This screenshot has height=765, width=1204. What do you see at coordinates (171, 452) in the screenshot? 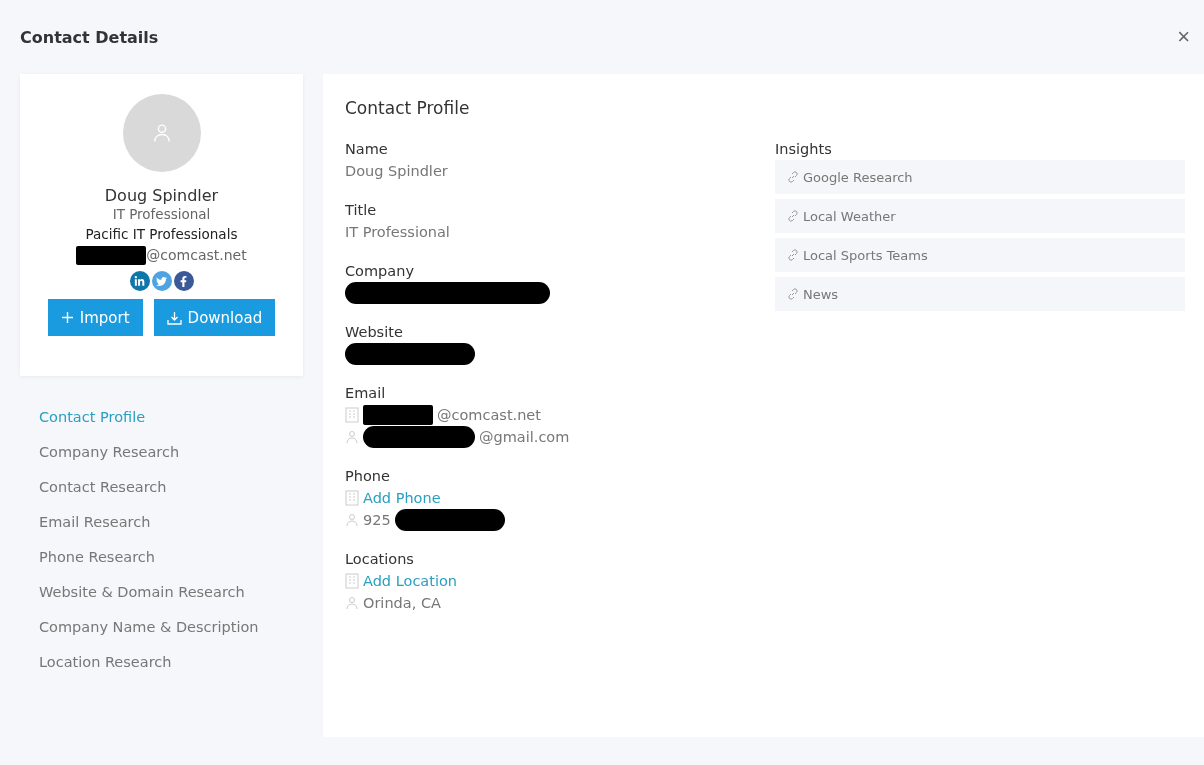
I see `nav-link: Company Research` at bounding box center [171, 452].